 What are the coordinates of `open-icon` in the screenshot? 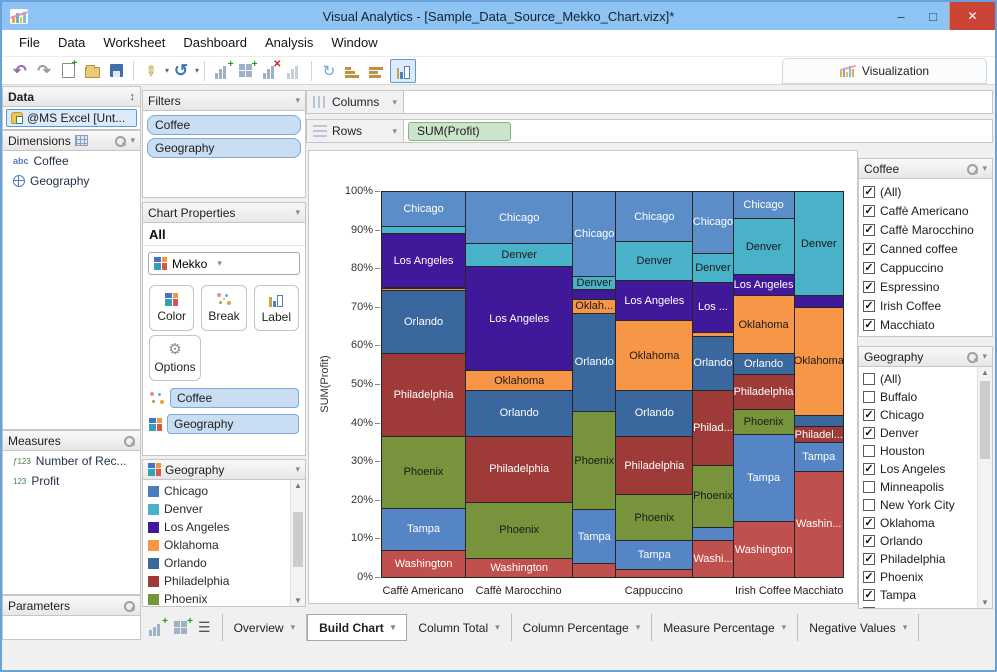 It's located at (92, 71).